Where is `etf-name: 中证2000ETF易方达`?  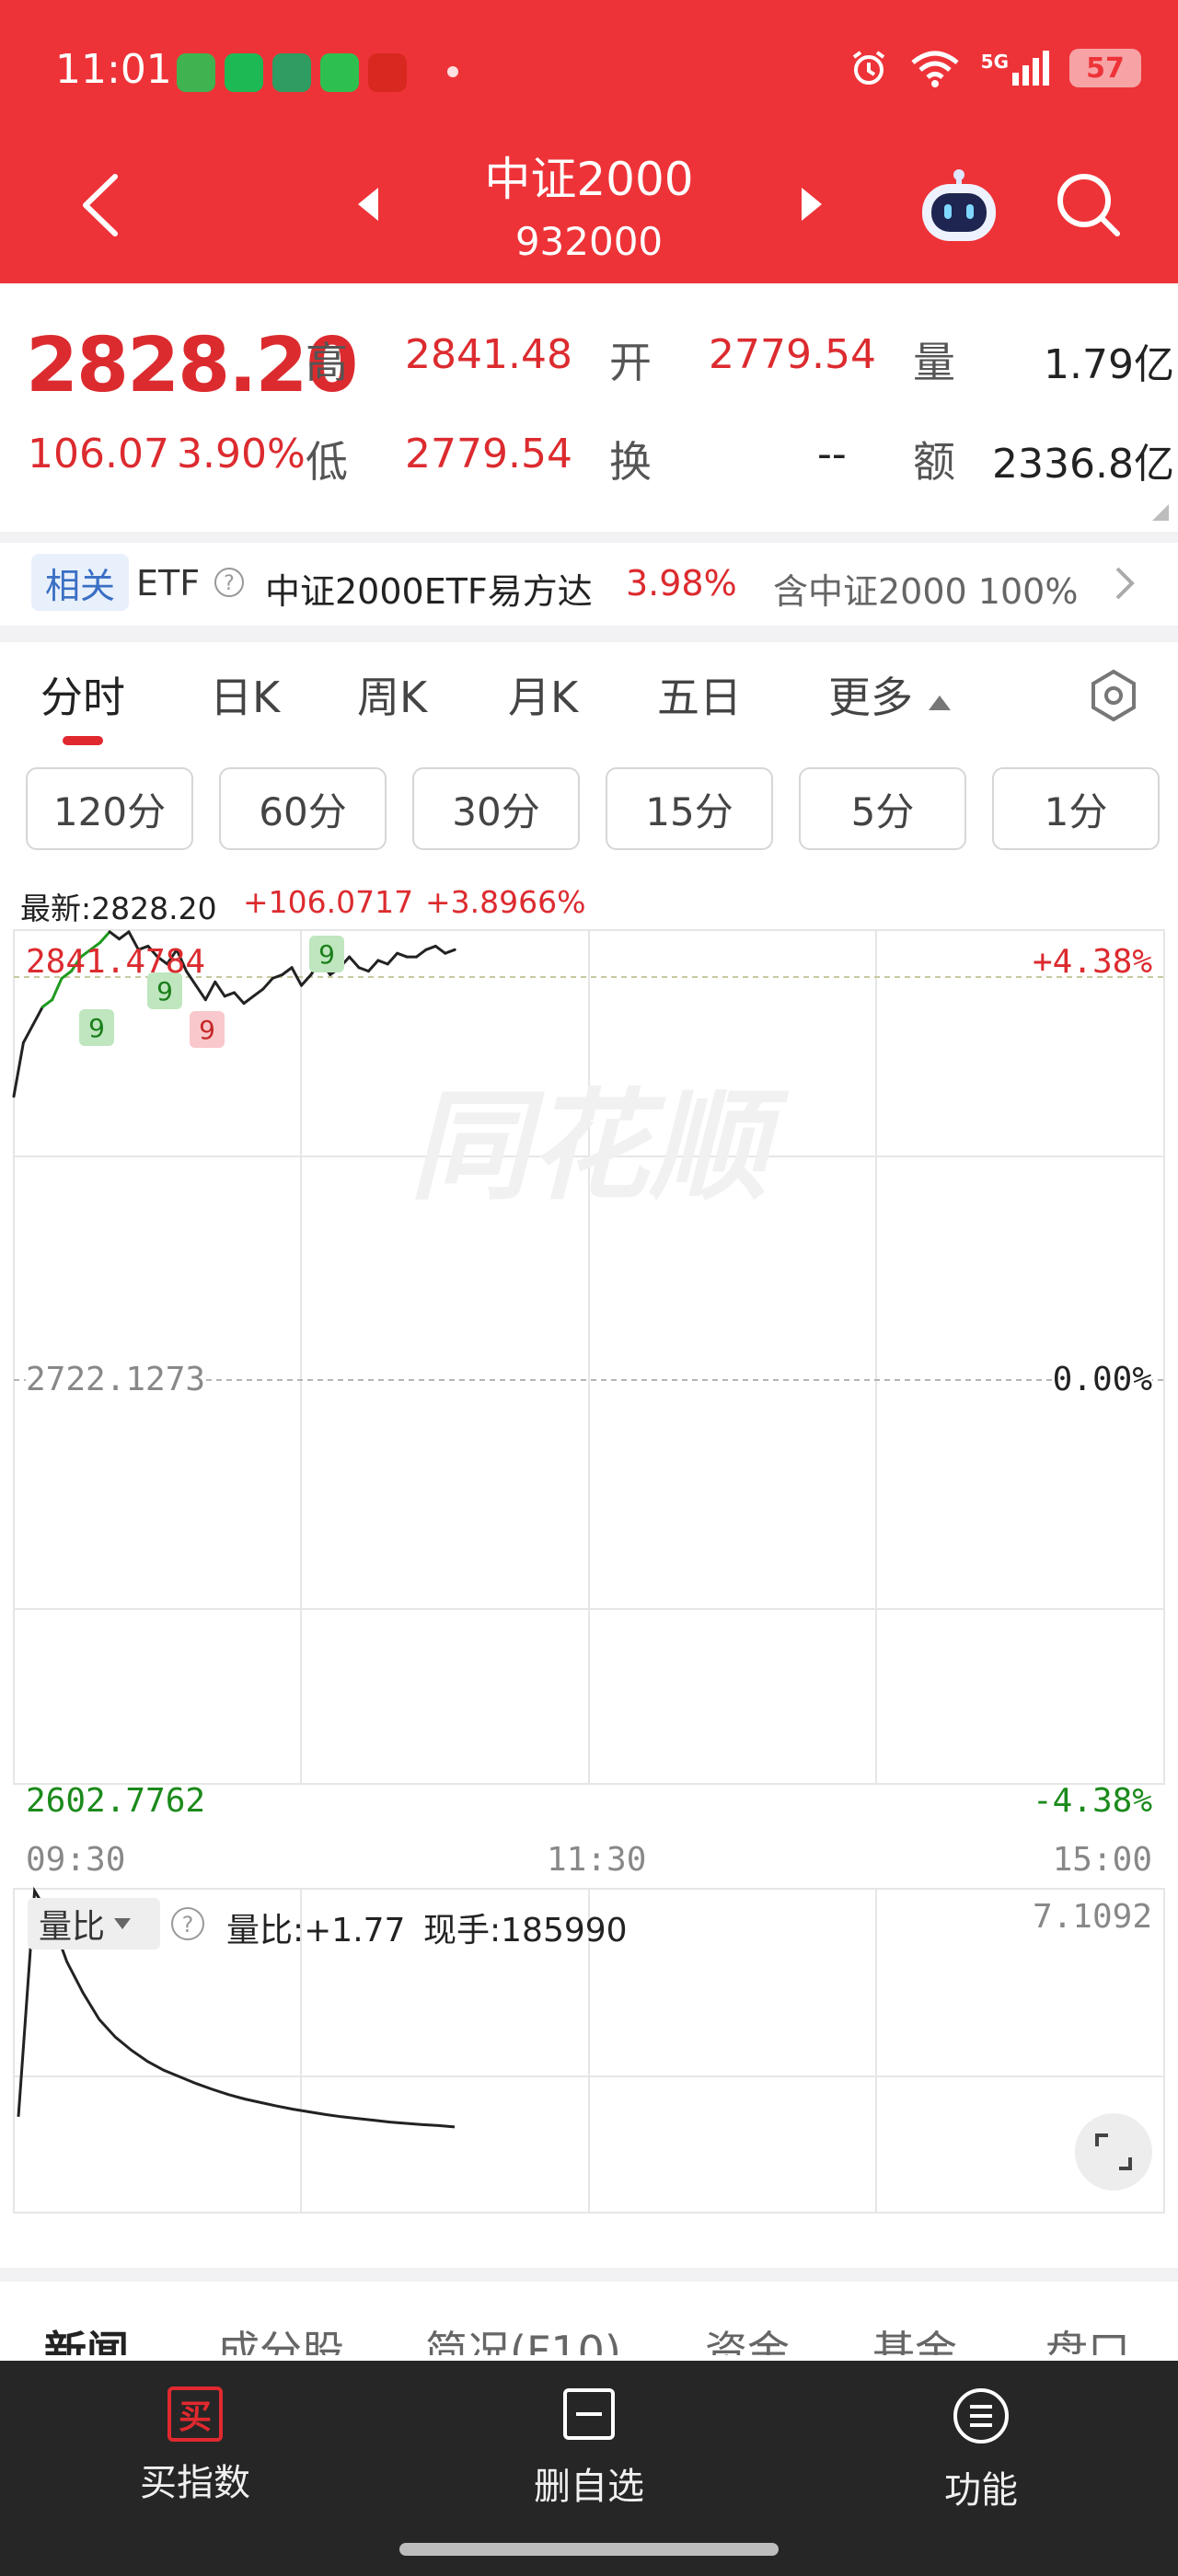 etf-name: 中证2000ETF易方达 is located at coordinates (429, 591).